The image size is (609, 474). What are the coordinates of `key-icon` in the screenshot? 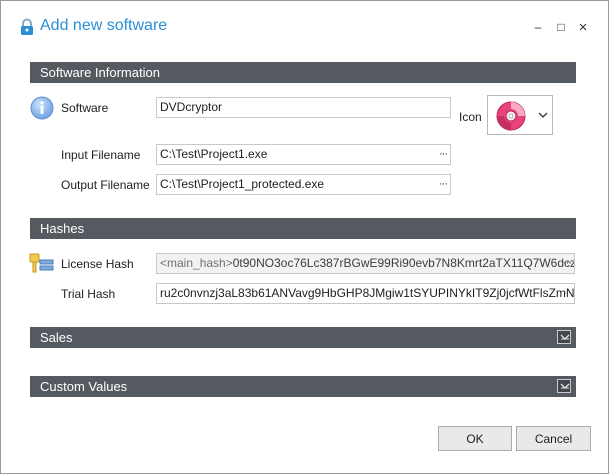 It's located at (41, 263).